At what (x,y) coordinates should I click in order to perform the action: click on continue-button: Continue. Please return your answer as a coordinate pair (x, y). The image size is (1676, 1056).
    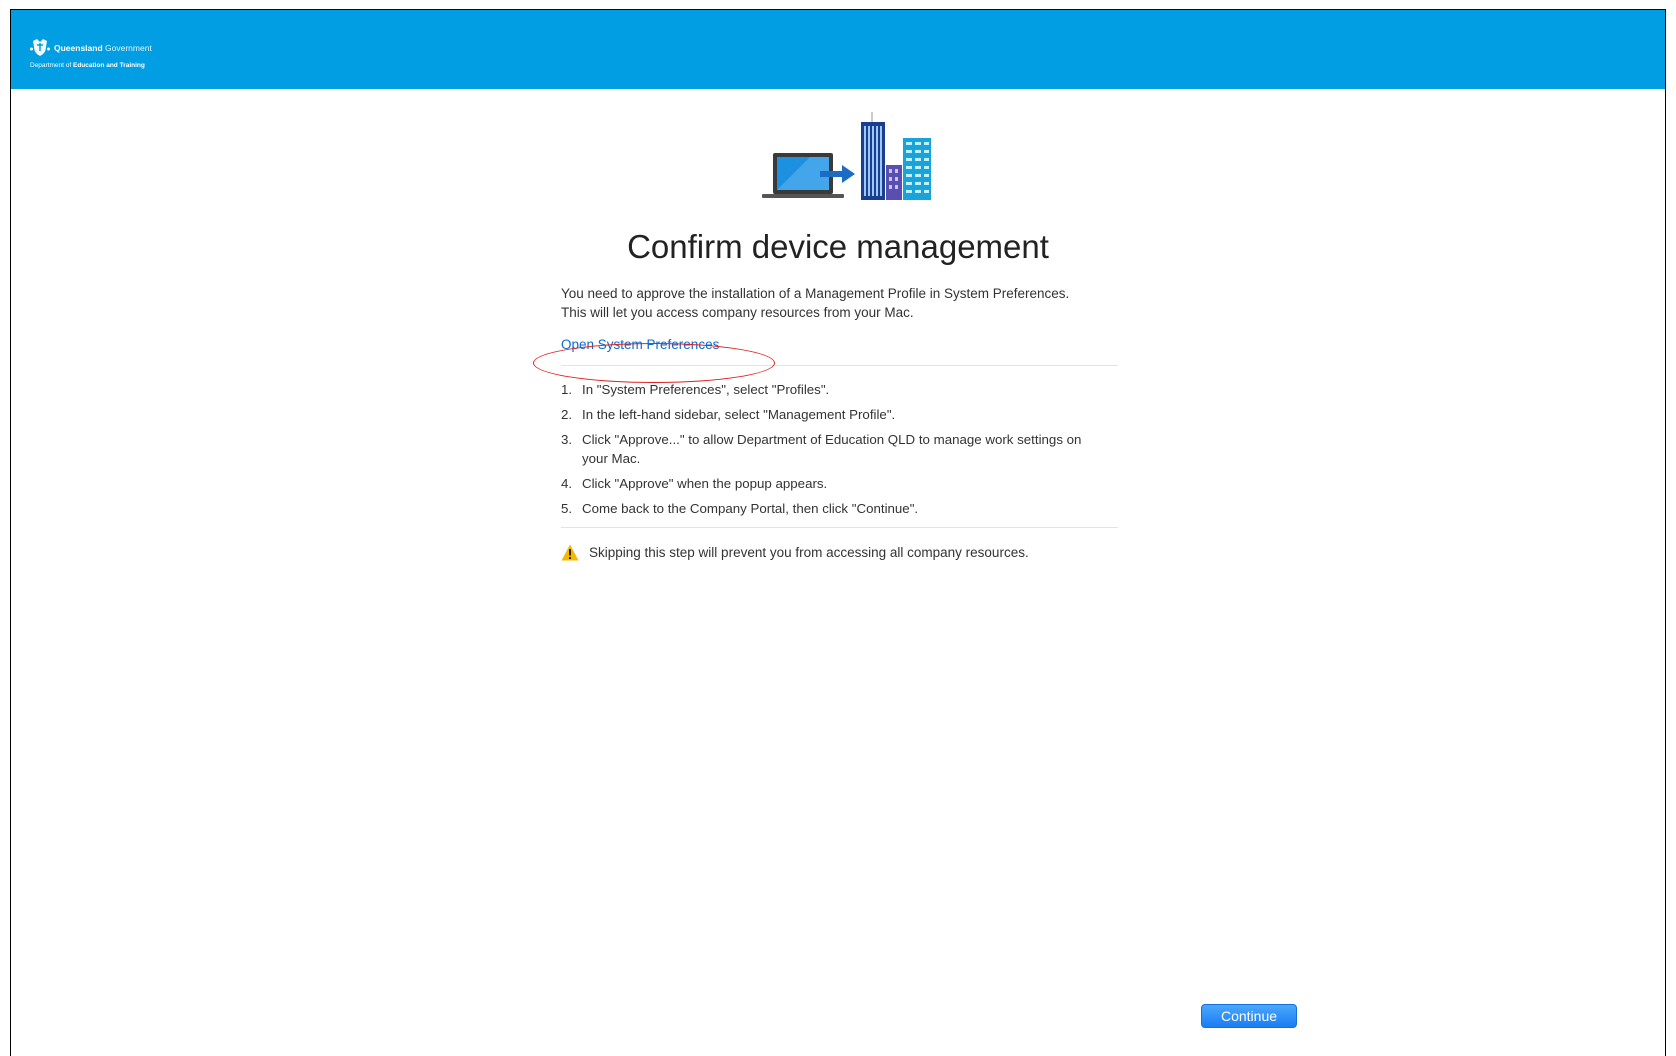
    Looking at the image, I should click on (1249, 1016).